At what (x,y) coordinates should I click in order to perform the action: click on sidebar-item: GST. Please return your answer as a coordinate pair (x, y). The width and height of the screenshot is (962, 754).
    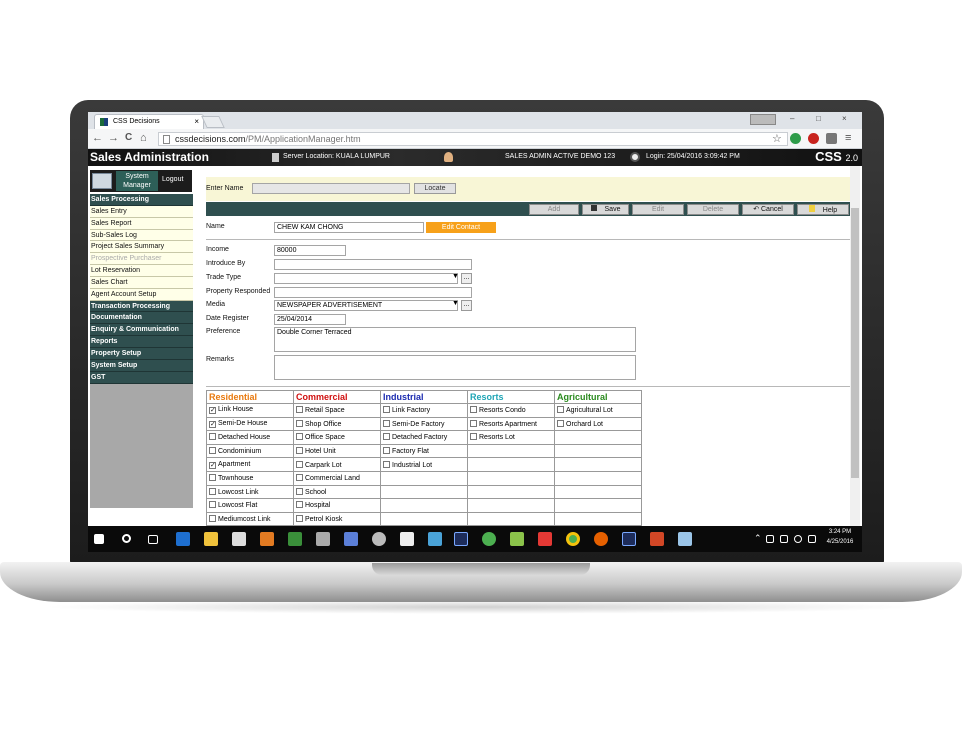
    Looking at the image, I should click on (141, 377).